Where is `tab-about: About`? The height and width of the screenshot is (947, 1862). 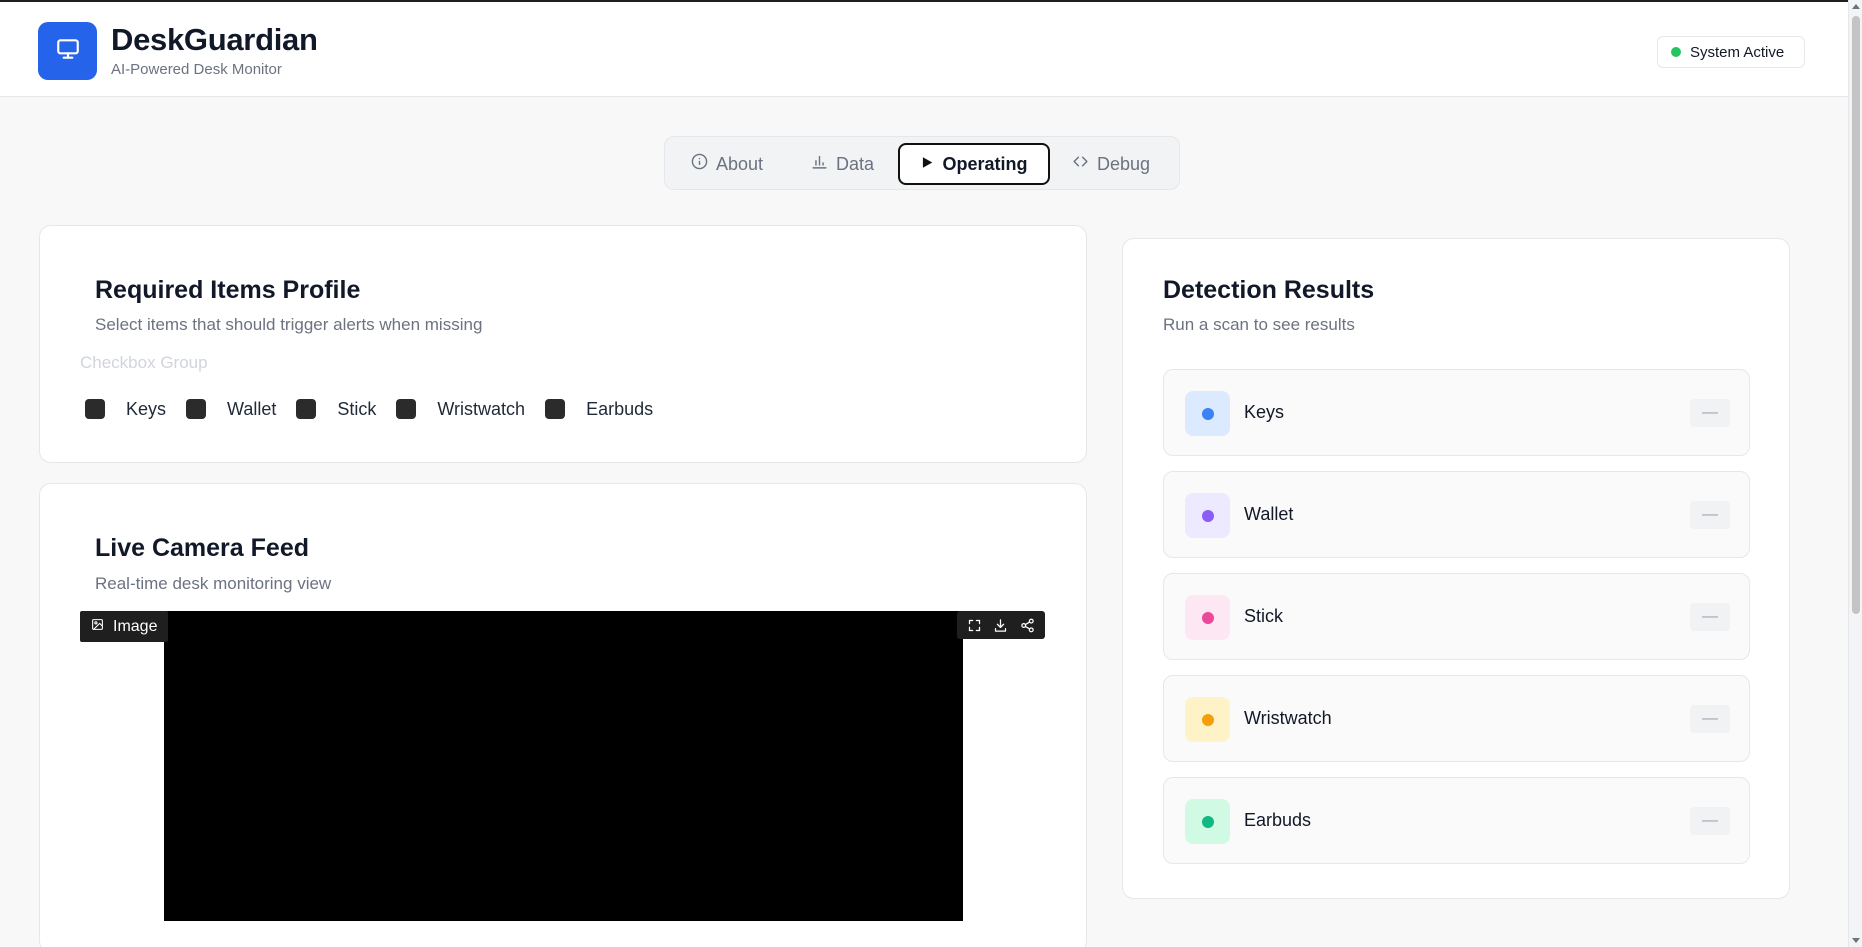
tab-about: About is located at coordinates (727, 164).